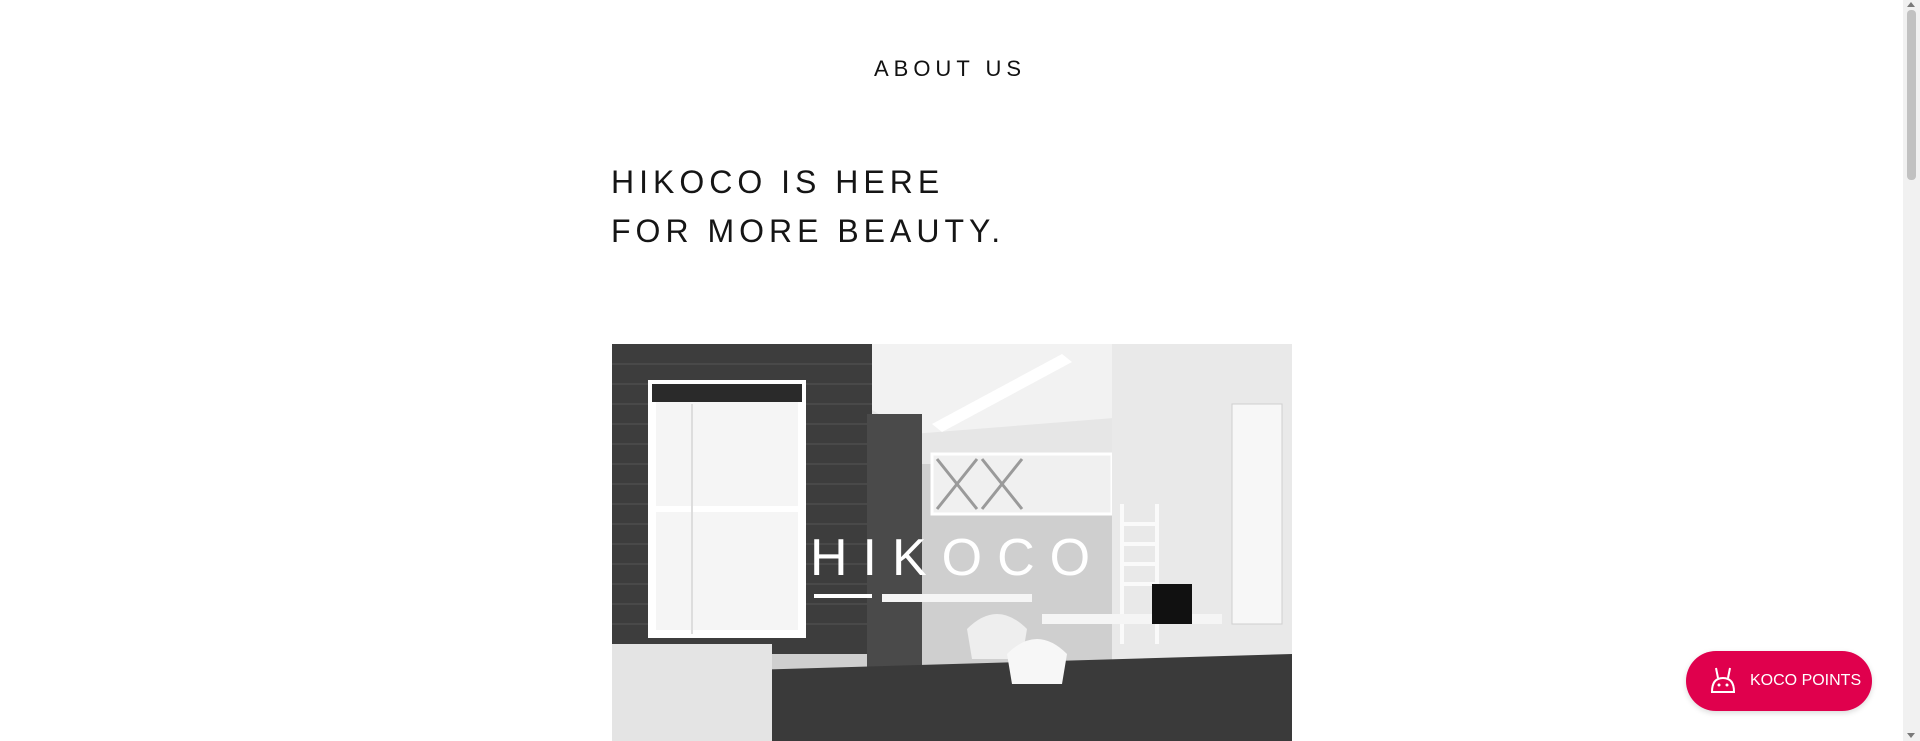 Image resolution: width=1920 pixels, height=741 pixels. I want to click on koco-points-button: KOCO POINTS, so click(1779, 681).